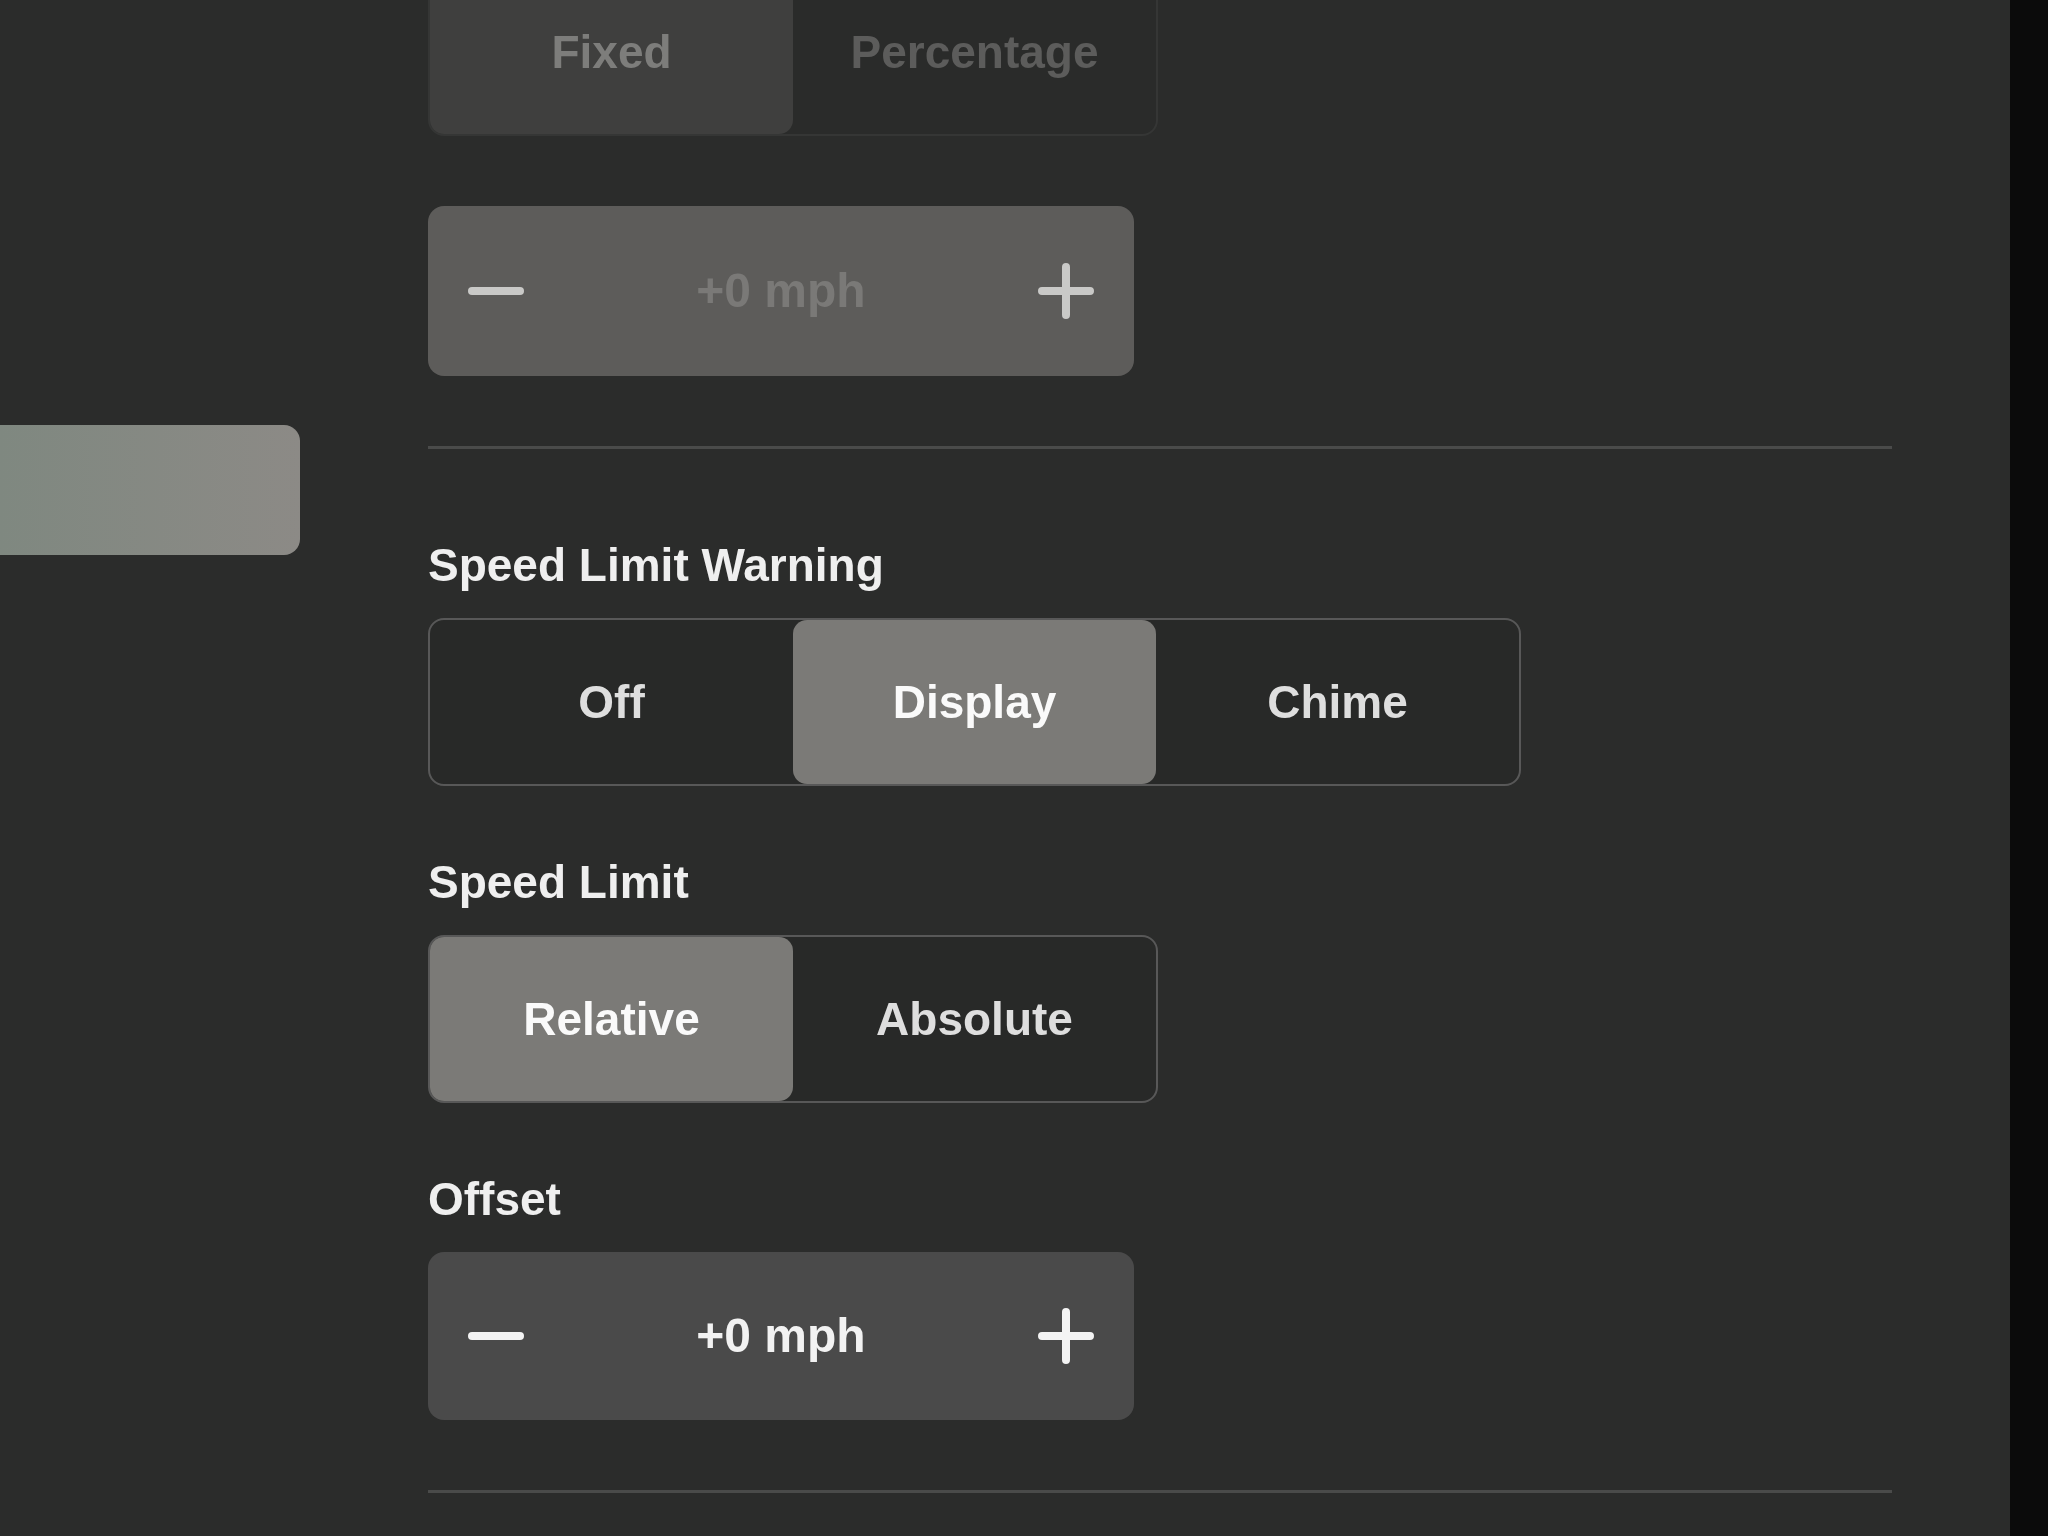  Describe the element at coordinates (781, 1336) in the screenshot. I see `stepper-value: +0 mph` at that location.